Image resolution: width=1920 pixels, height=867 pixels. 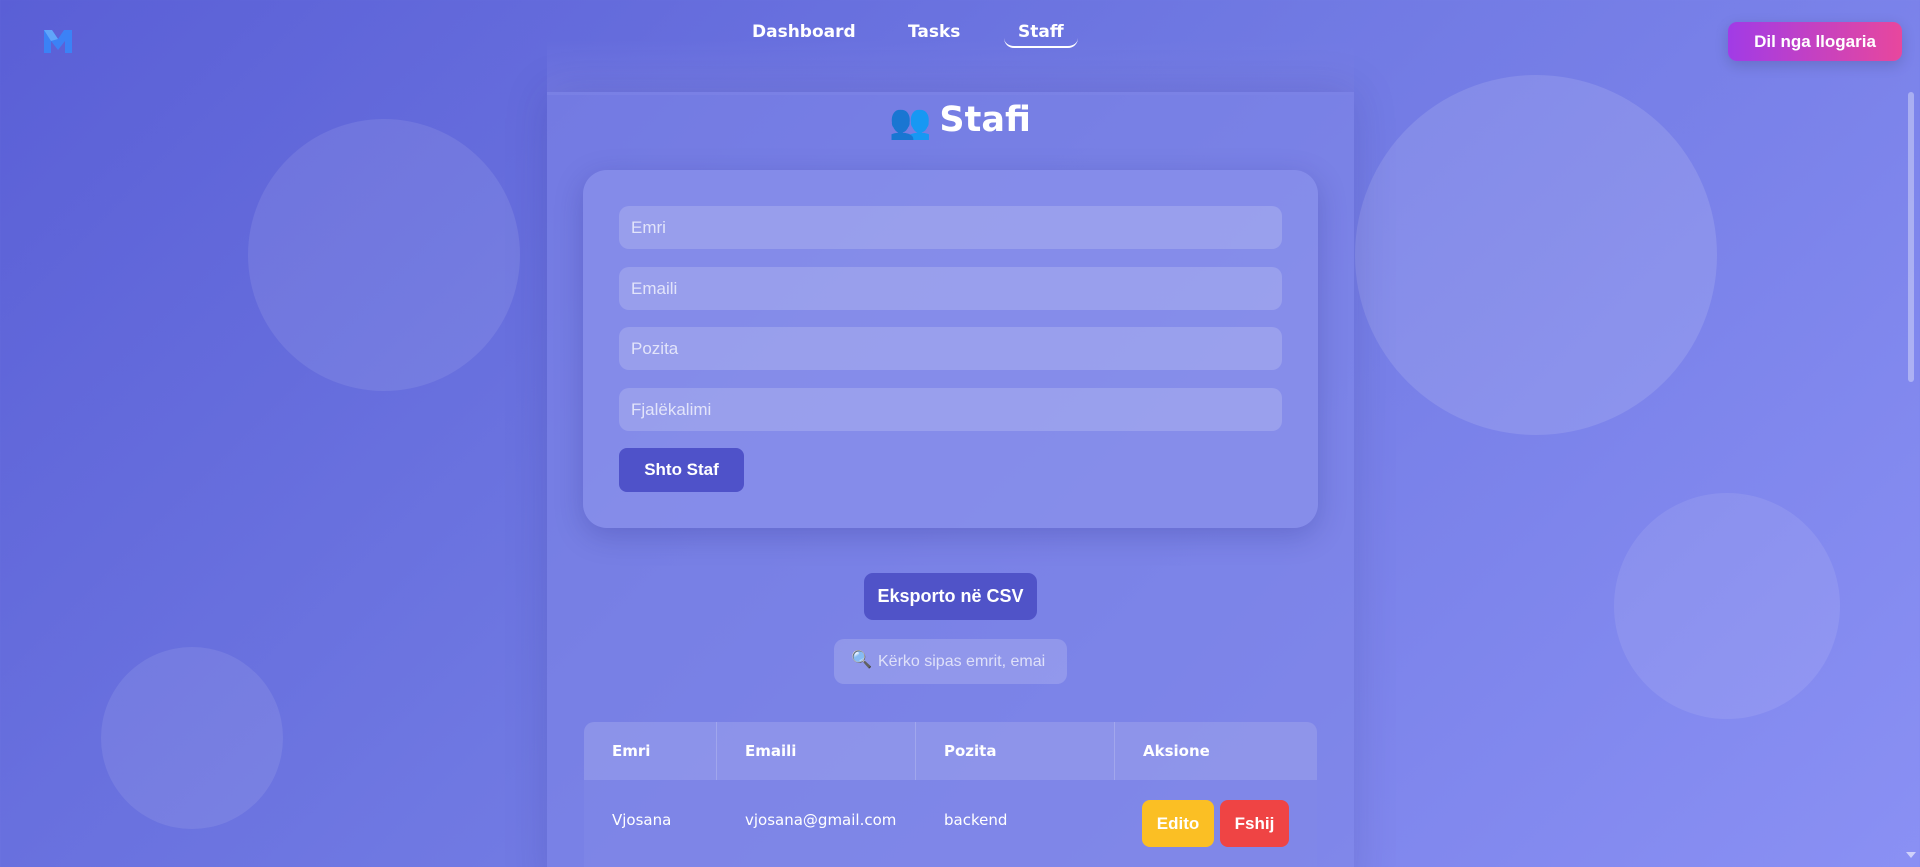 I want to click on magnifier-icon: 🔍, so click(x=862, y=659).